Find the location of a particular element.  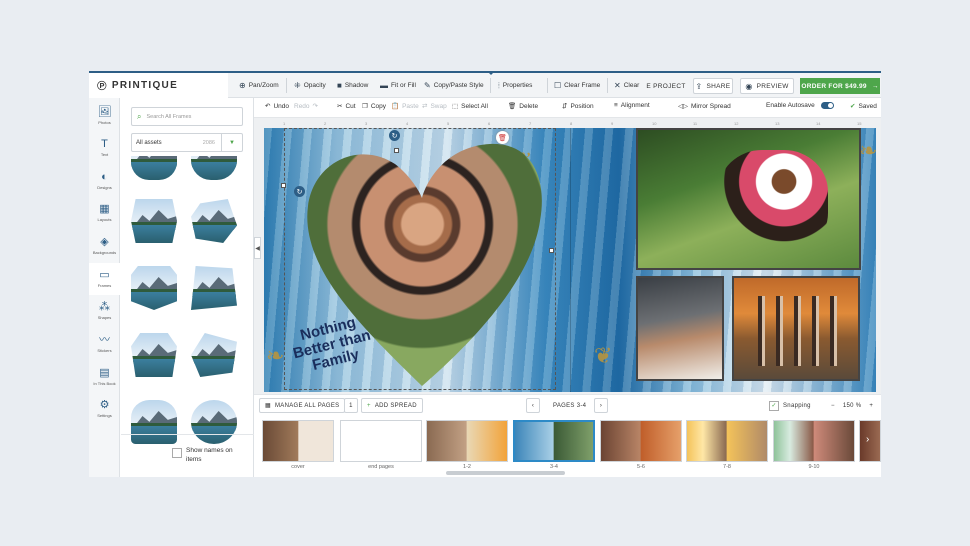

select-all-icon: ⬚ is located at coordinates (455, 106).